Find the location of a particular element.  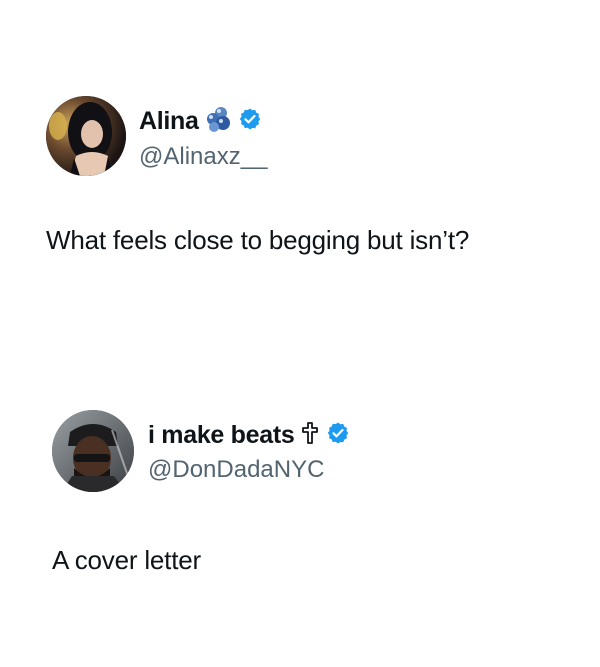

tweet-text: A cover letter is located at coordinates (126, 560).